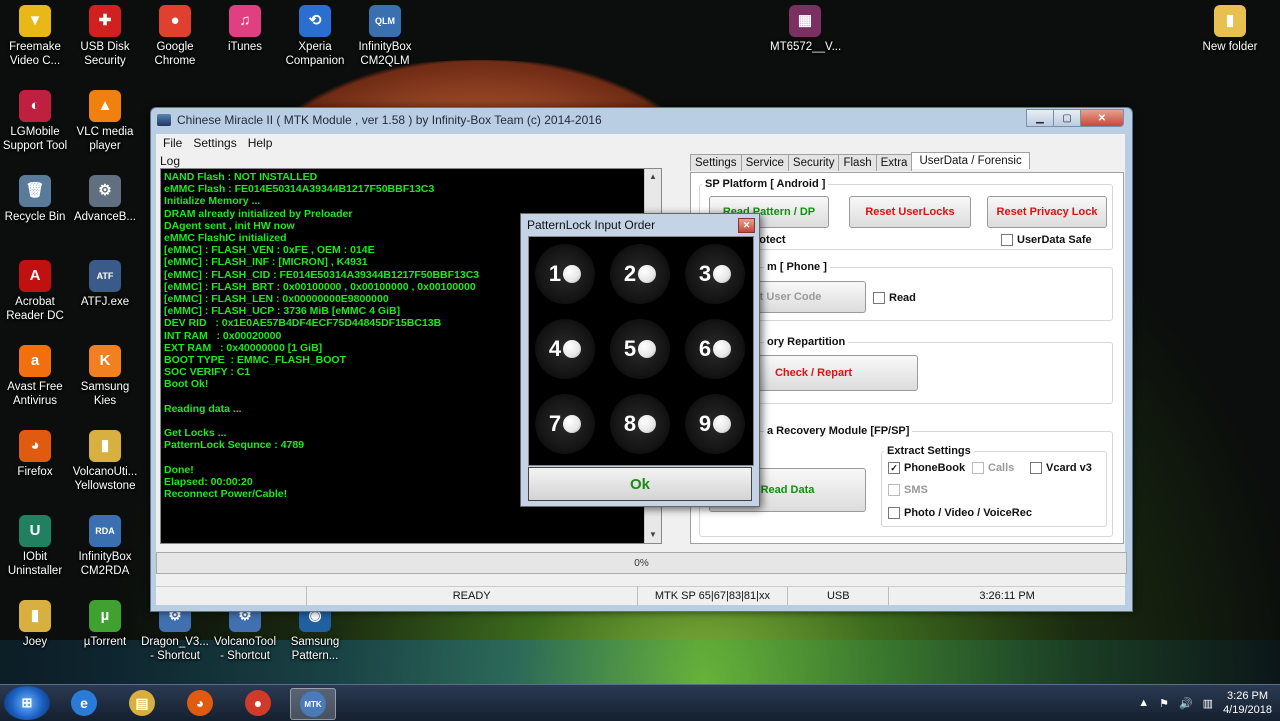 Image resolution: width=1280 pixels, height=721 pixels. Describe the element at coordinates (926, 468) in the screenshot. I see `phonebook-checkbox: ✓ PhoneBook` at that location.